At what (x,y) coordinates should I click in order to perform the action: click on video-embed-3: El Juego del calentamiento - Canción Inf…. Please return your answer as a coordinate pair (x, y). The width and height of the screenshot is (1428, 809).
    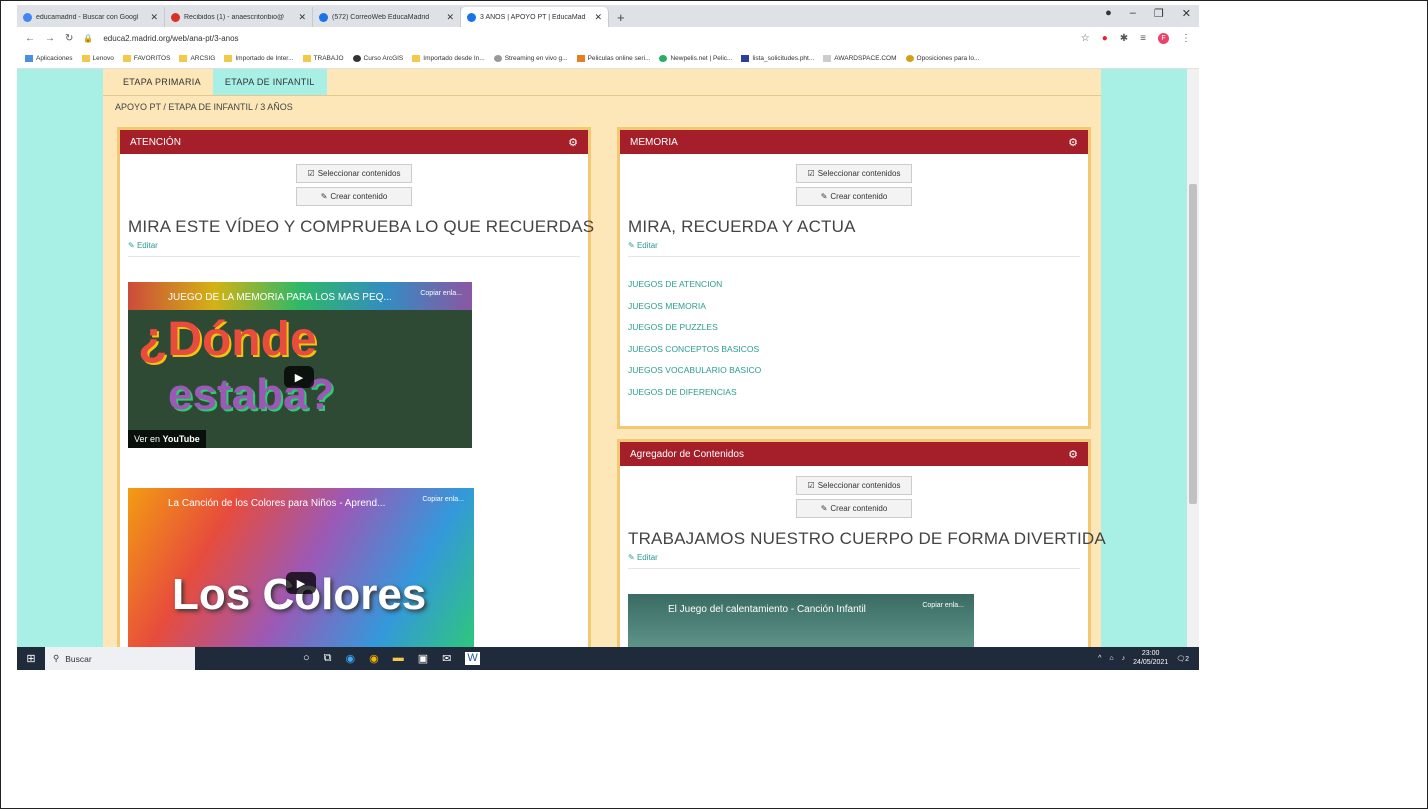
    Looking at the image, I should click on (801, 620).